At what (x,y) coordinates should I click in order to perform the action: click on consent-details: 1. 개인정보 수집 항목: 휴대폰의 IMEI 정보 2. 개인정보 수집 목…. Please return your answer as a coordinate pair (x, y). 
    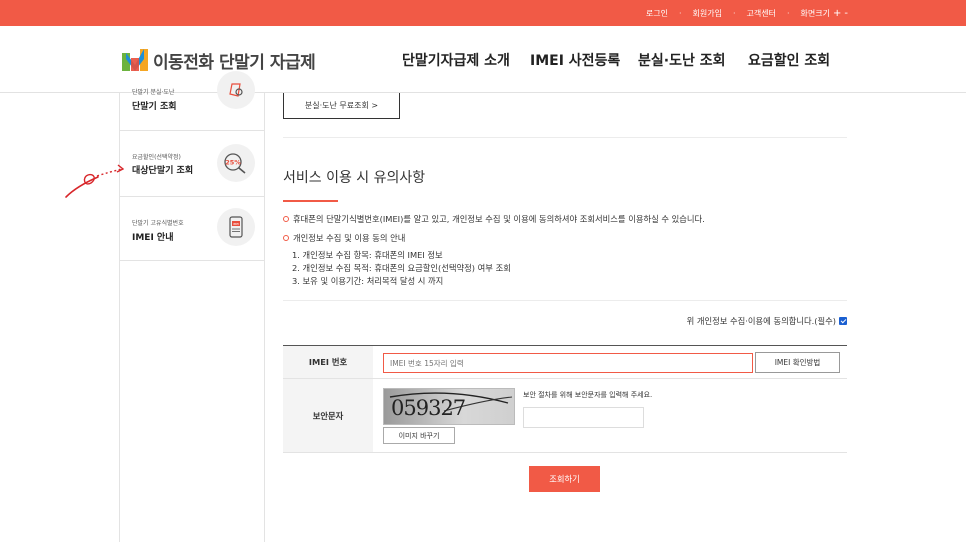
    Looking at the image, I should click on (401, 268).